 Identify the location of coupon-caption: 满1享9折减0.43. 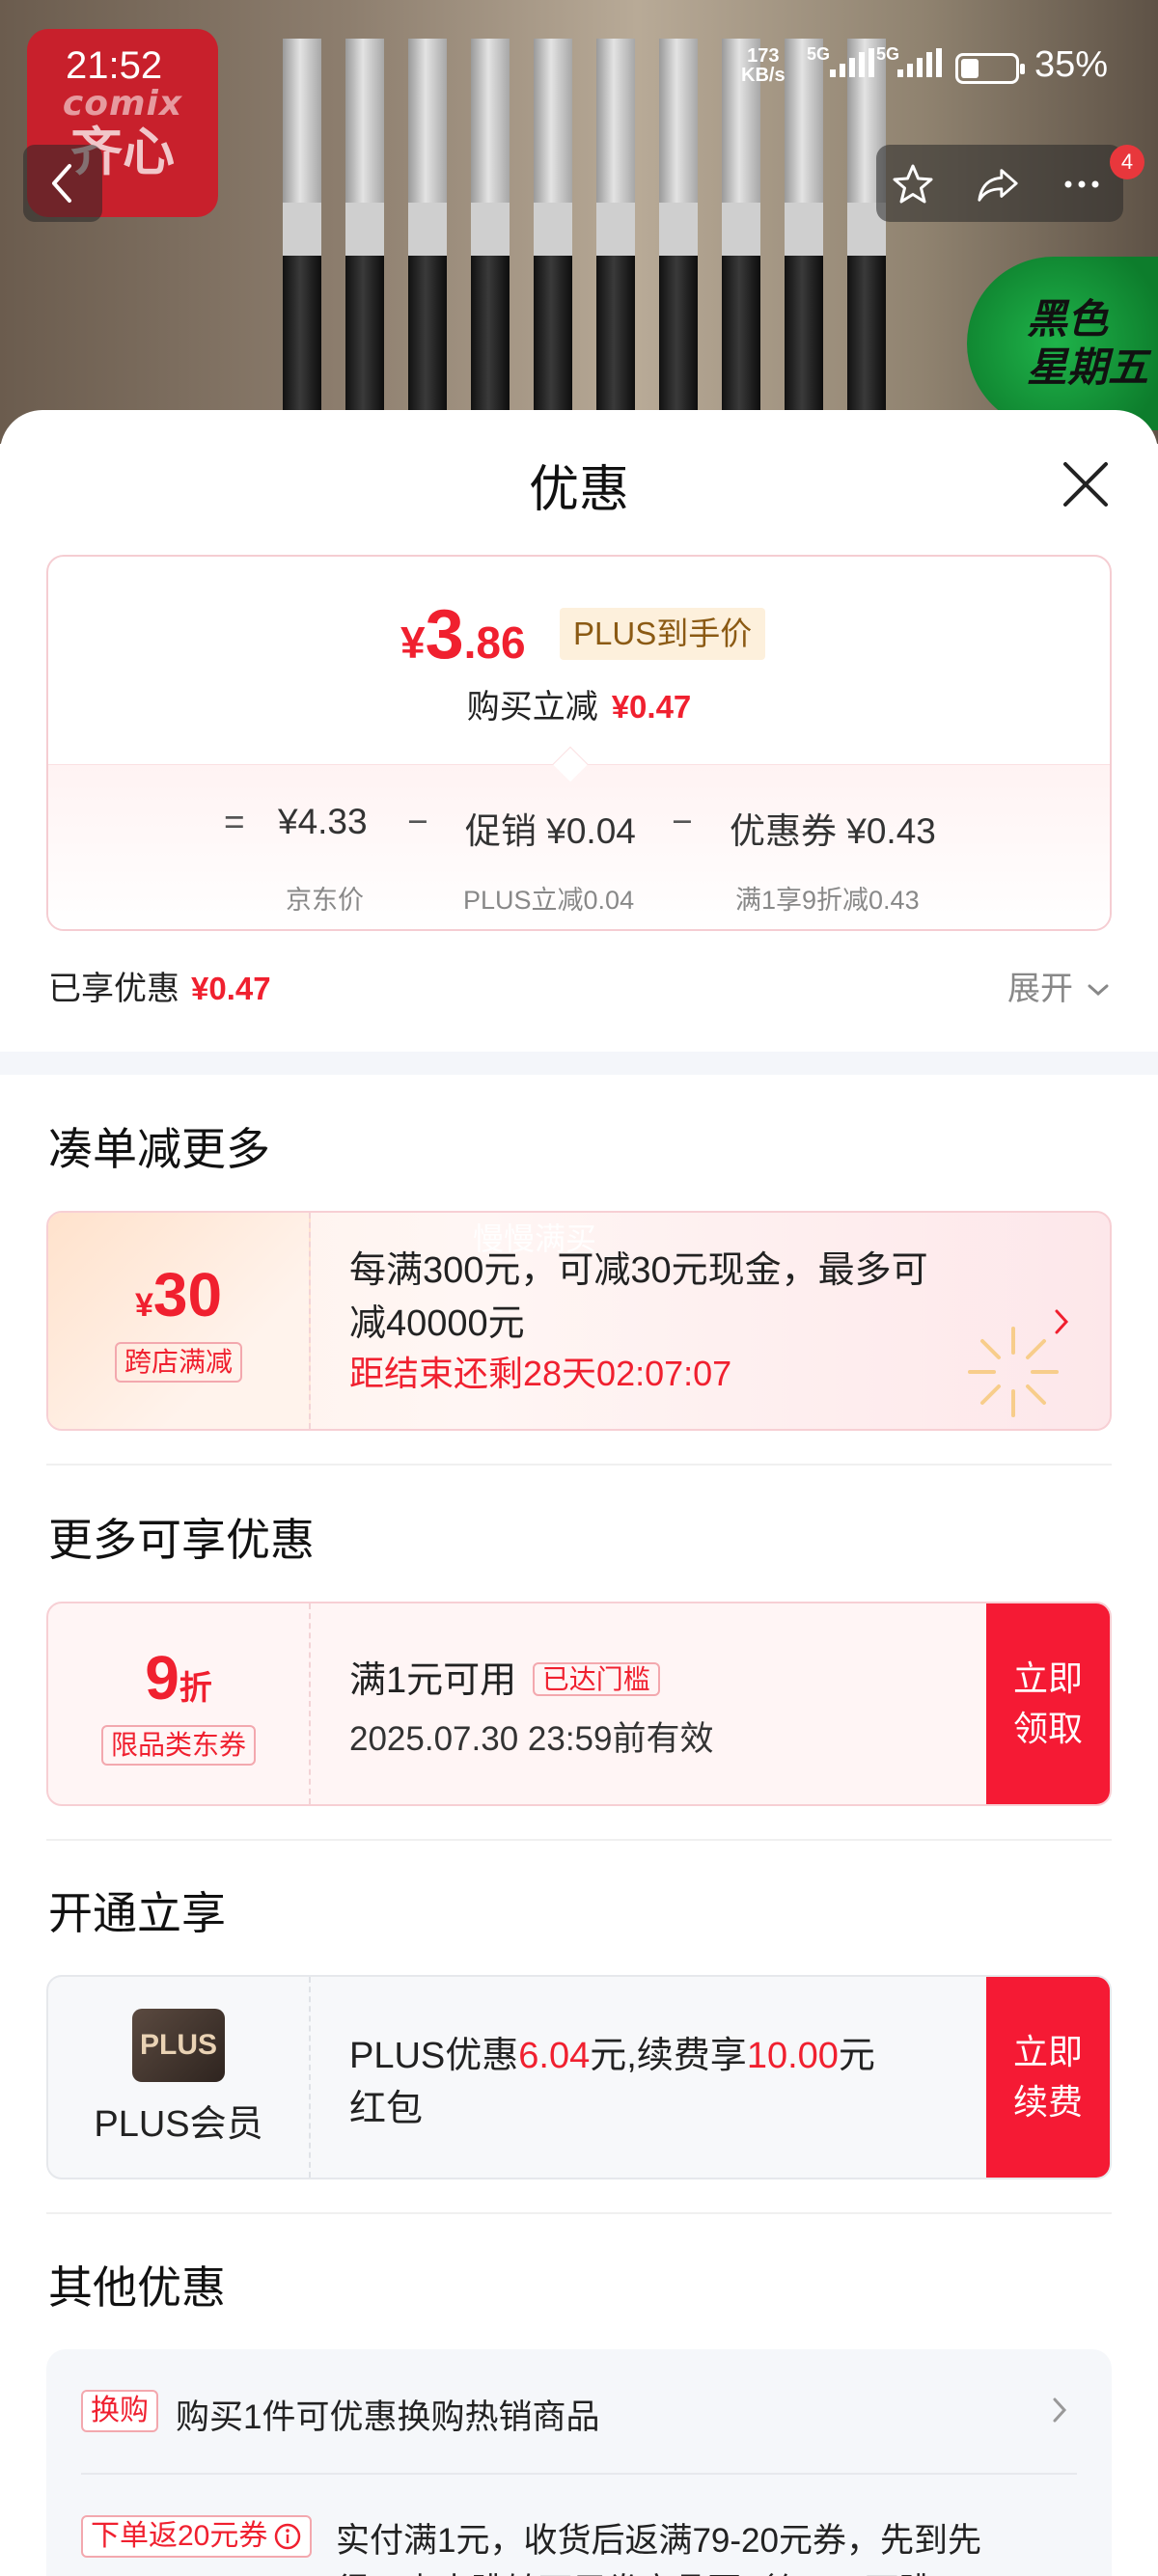
(827, 901).